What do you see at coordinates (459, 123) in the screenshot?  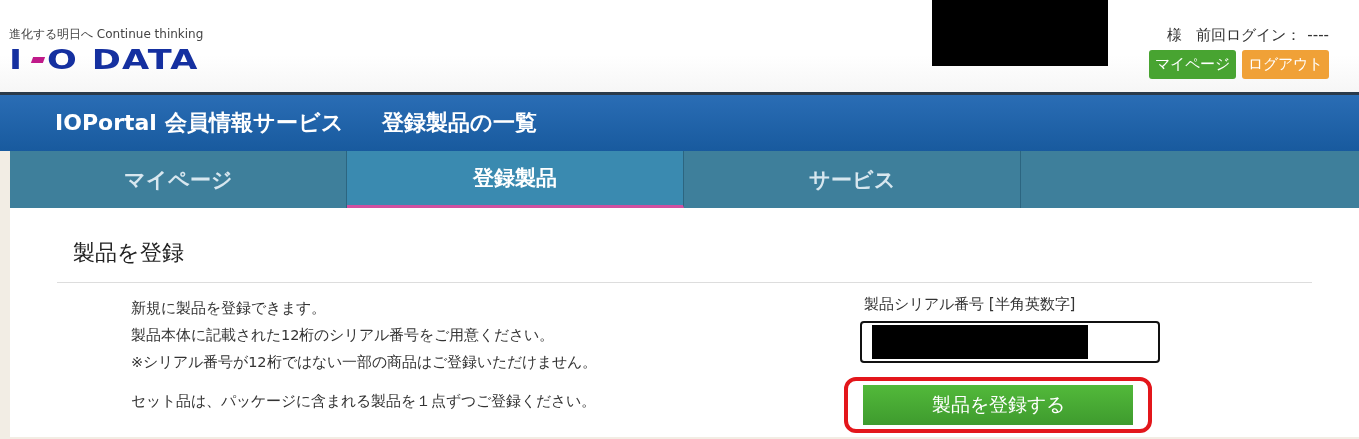 I see `page-title: 登録製品の一覧` at bounding box center [459, 123].